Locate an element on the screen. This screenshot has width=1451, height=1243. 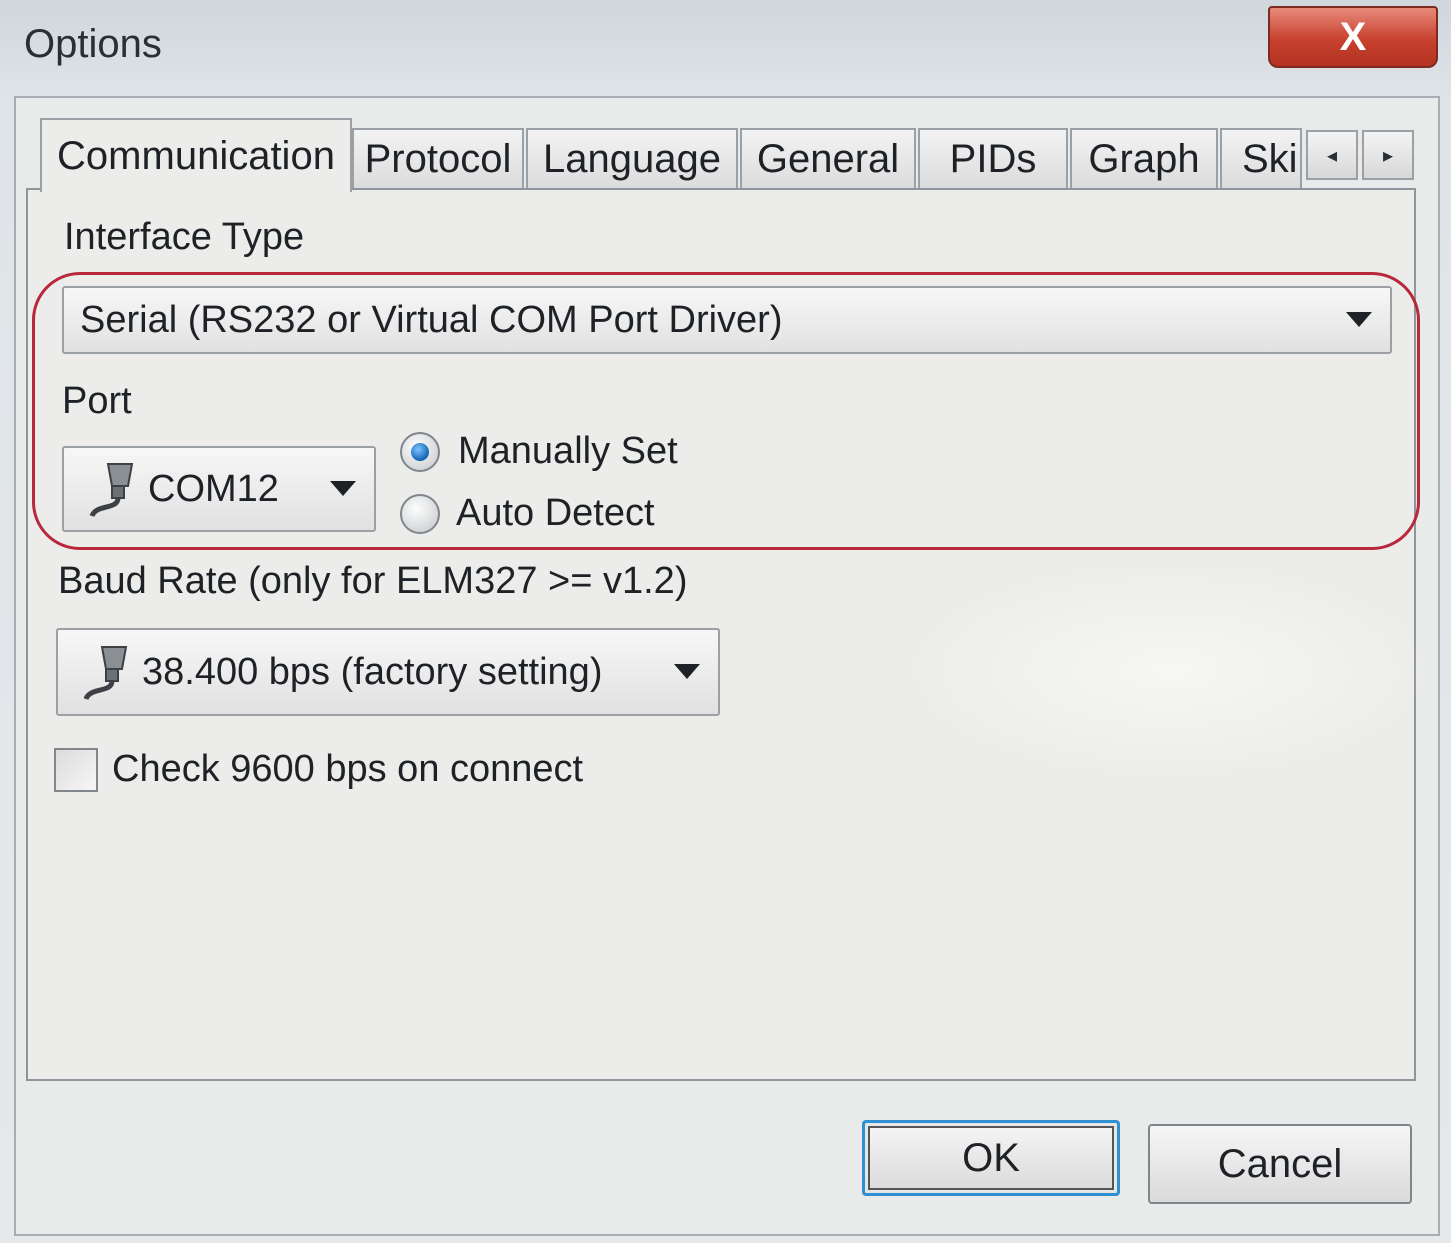
tab-communication: Communication is located at coordinates (196, 155).